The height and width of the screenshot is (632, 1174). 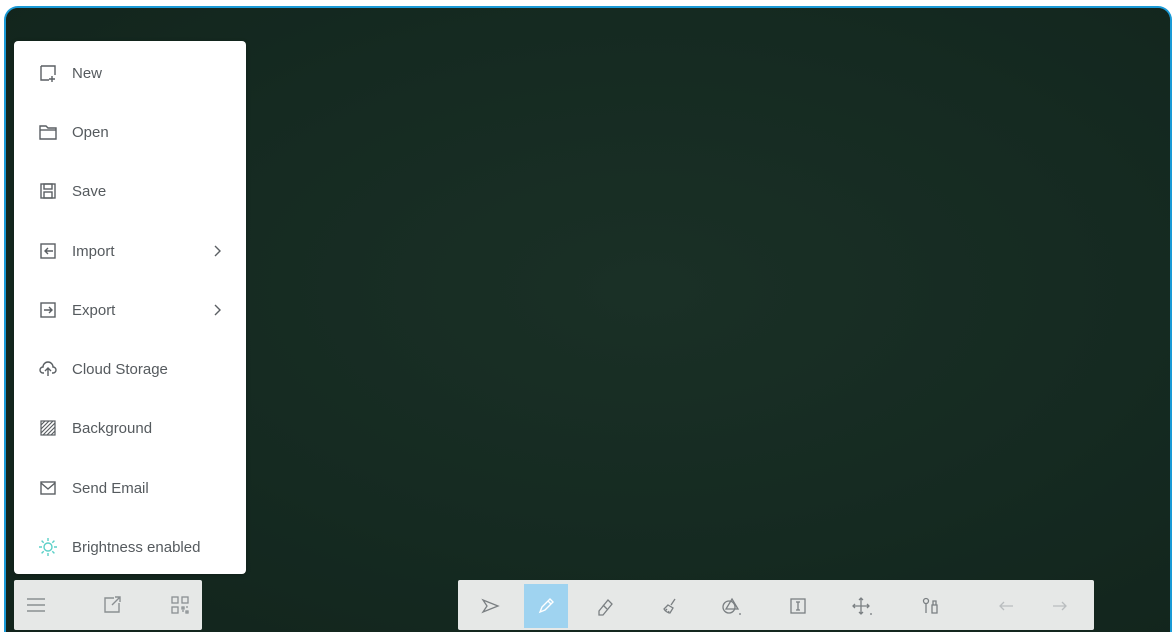 I want to click on menu-item-save: Save, so click(x=130, y=191).